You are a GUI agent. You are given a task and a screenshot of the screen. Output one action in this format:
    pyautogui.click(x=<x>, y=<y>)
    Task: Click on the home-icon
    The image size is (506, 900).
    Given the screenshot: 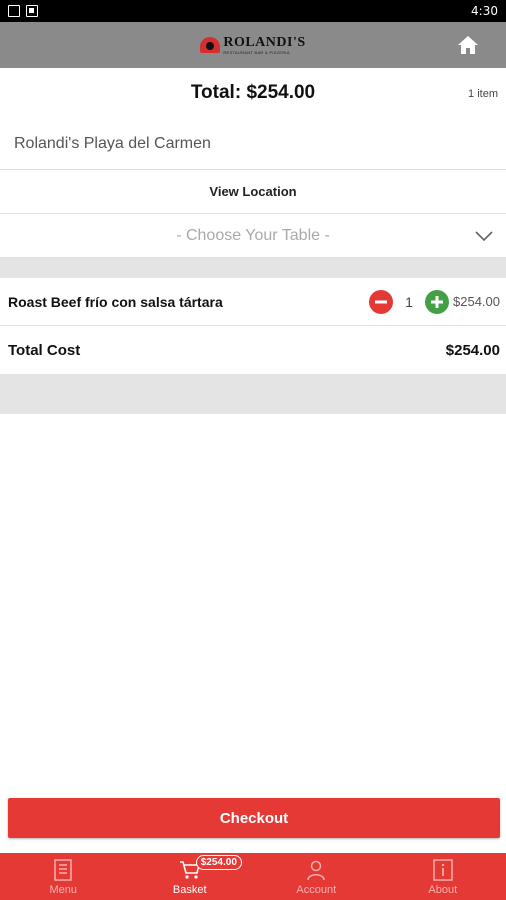 What is the action you would take?
    pyautogui.click(x=468, y=45)
    